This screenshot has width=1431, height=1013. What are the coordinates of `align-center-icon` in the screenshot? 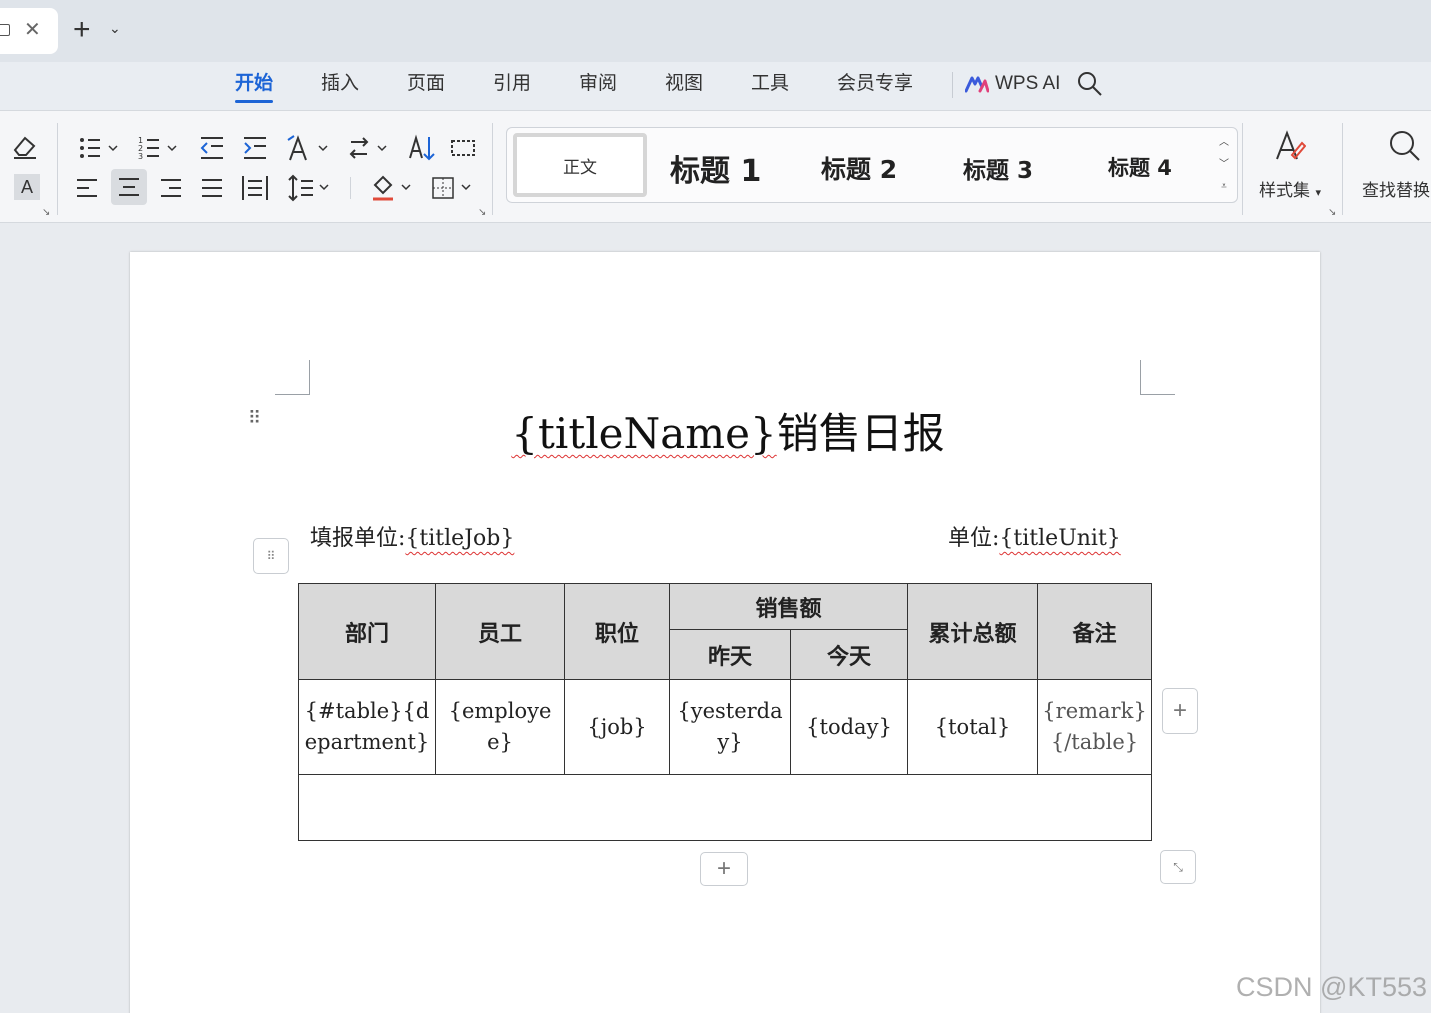 It's located at (129, 187).